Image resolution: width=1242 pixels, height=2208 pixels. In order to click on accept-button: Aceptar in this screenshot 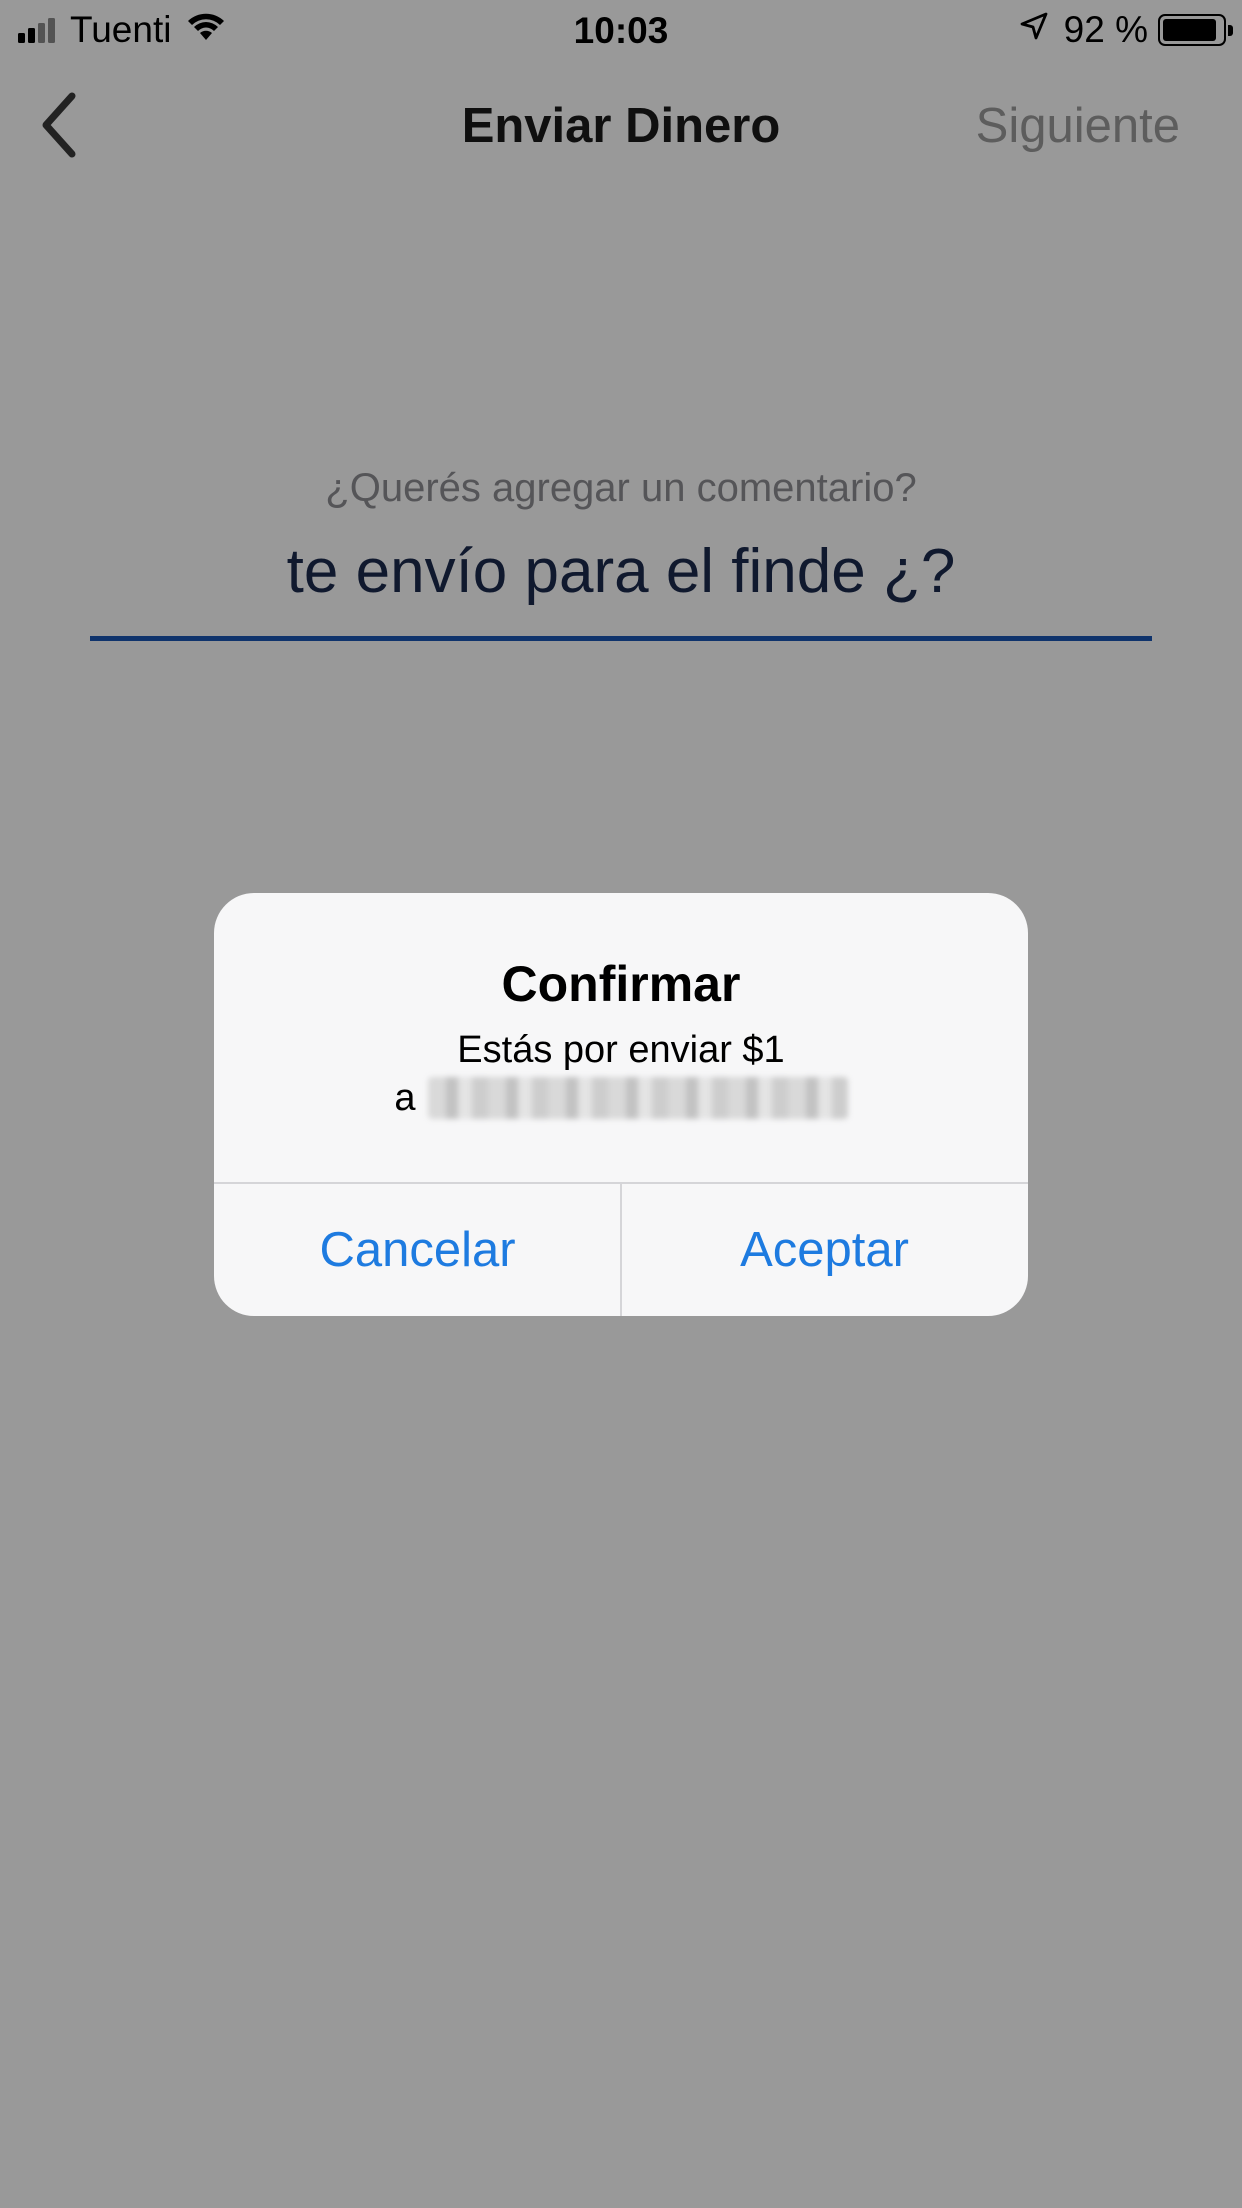, I will do `click(824, 1249)`.